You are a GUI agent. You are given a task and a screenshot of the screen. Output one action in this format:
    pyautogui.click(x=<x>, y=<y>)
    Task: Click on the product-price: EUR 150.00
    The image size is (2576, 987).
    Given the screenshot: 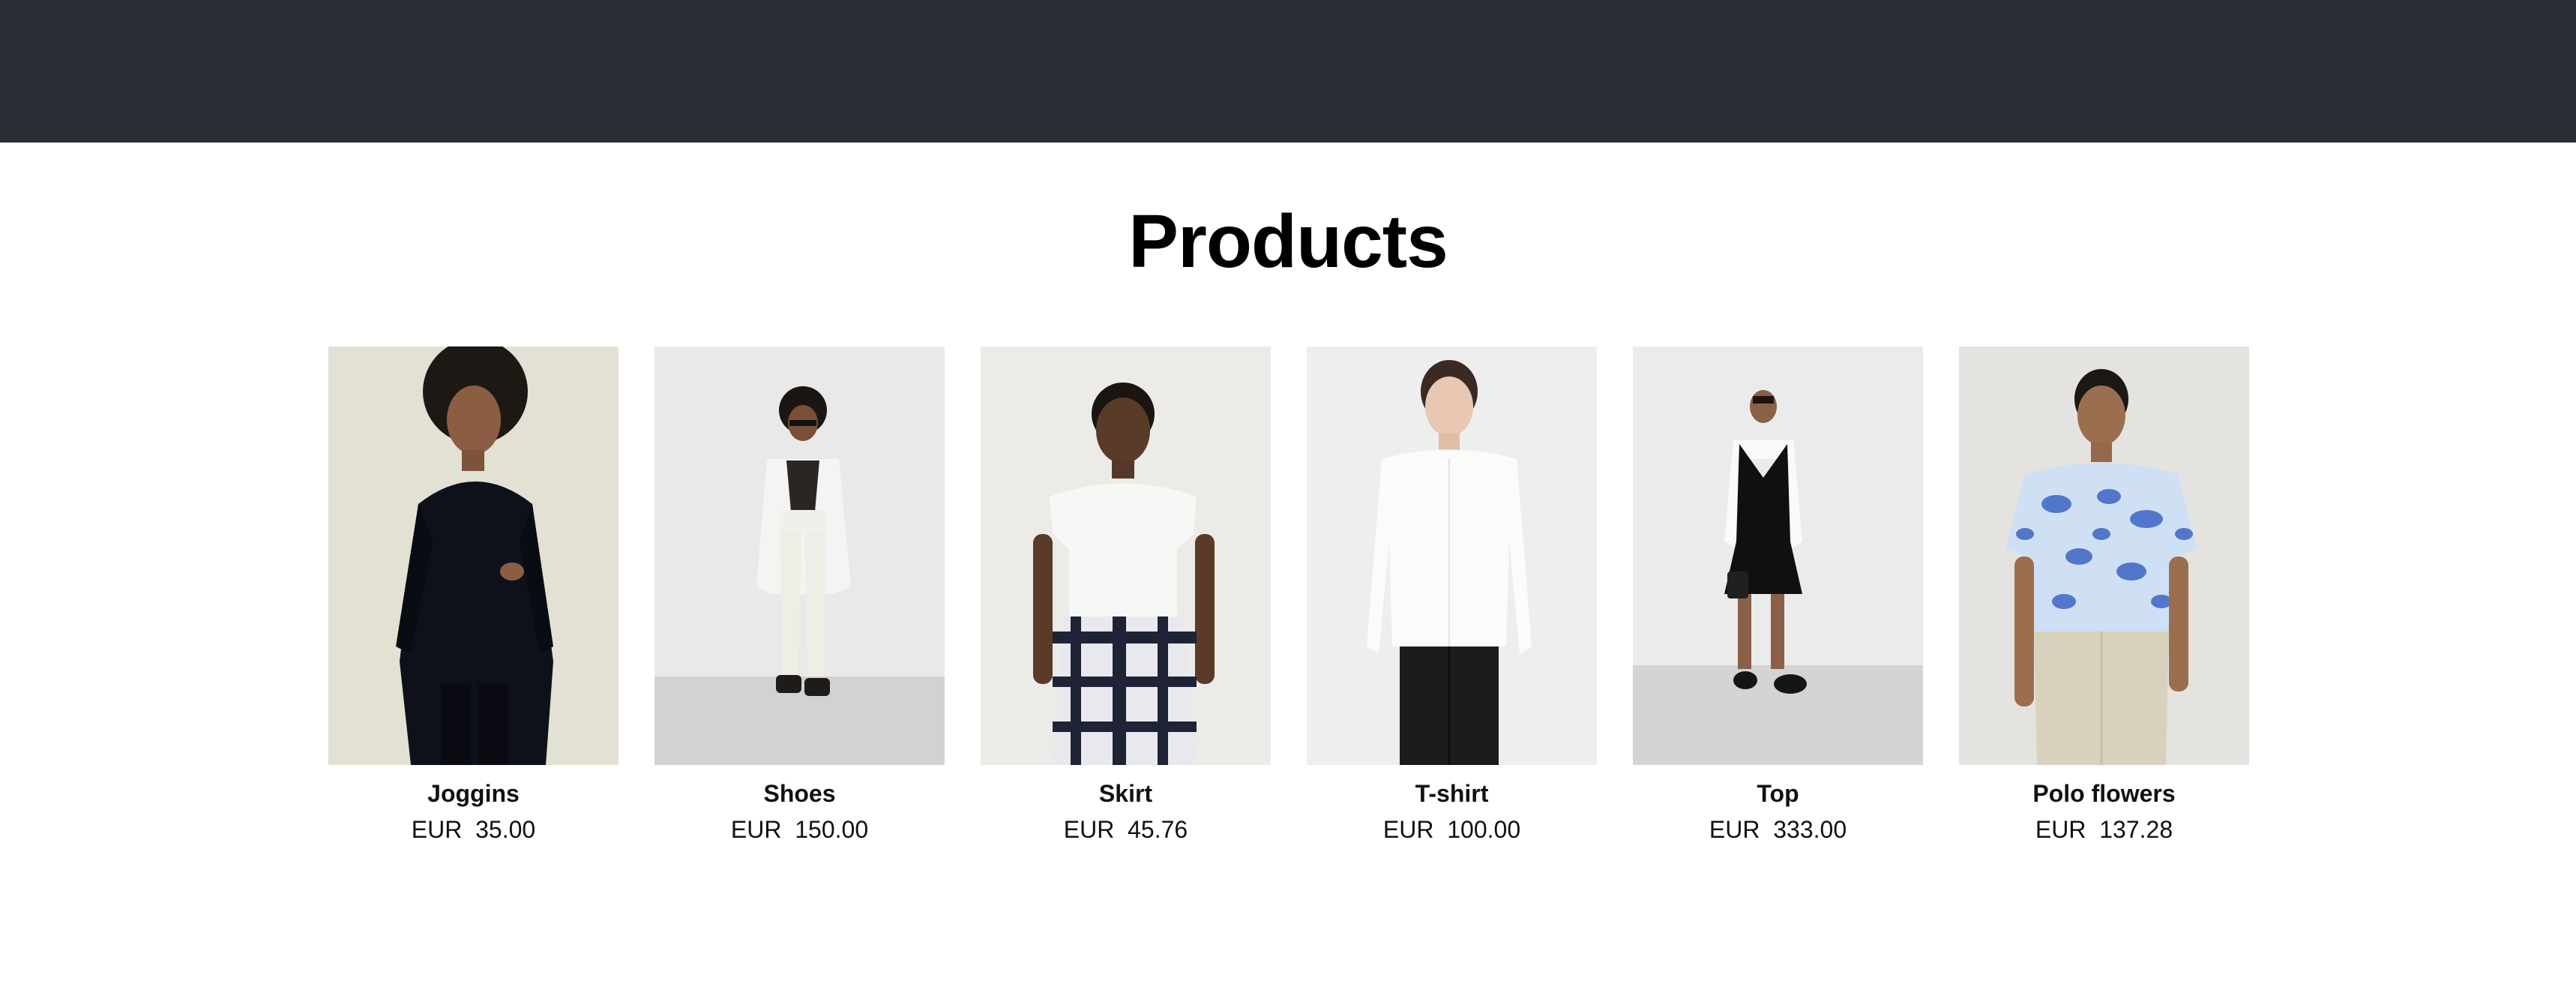 What is the action you would take?
    pyautogui.click(x=800, y=829)
    